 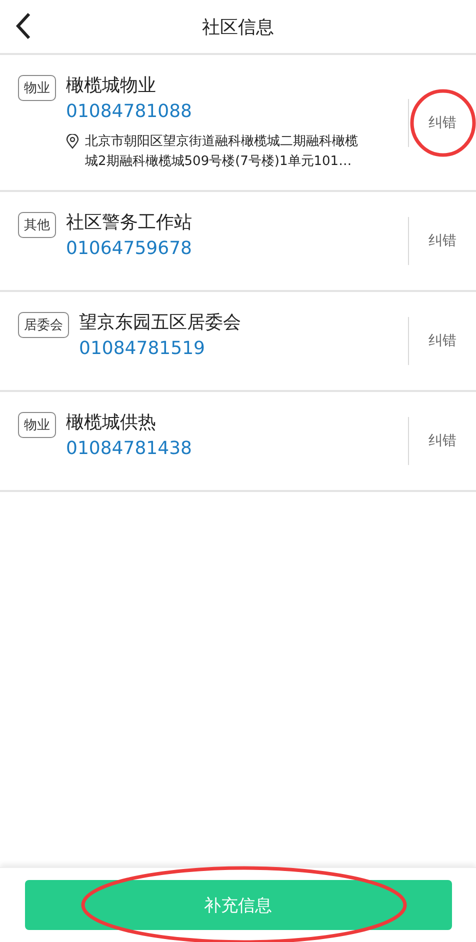 What do you see at coordinates (237, 111) in the screenshot?
I see `phone-link: 01084781088` at bounding box center [237, 111].